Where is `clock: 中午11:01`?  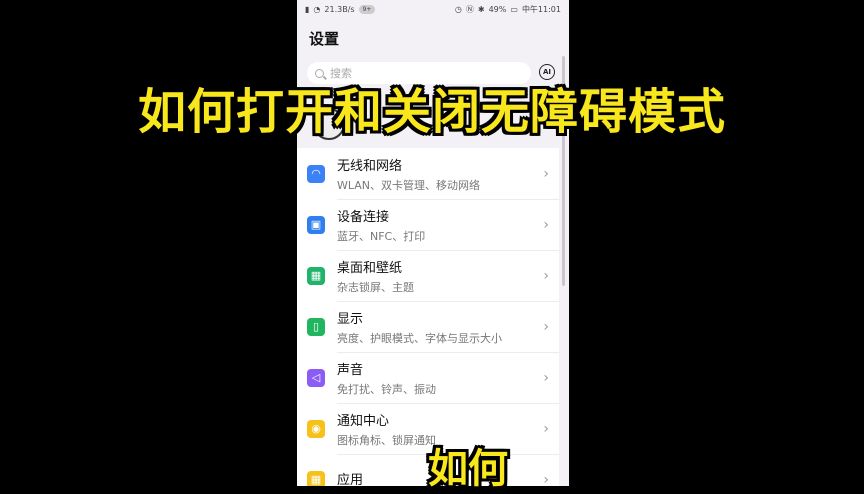
clock: 中午11:01 is located at coordinates (541, 9).